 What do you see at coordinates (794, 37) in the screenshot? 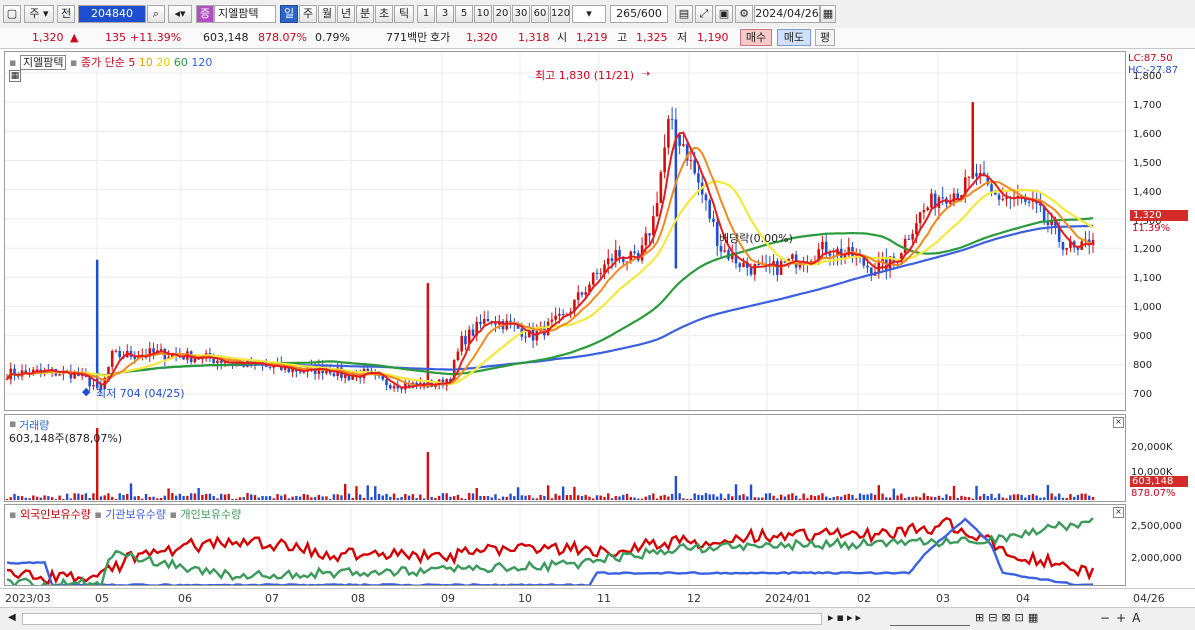
I see `sell-button: 매도` at bounding box center [794, 37].